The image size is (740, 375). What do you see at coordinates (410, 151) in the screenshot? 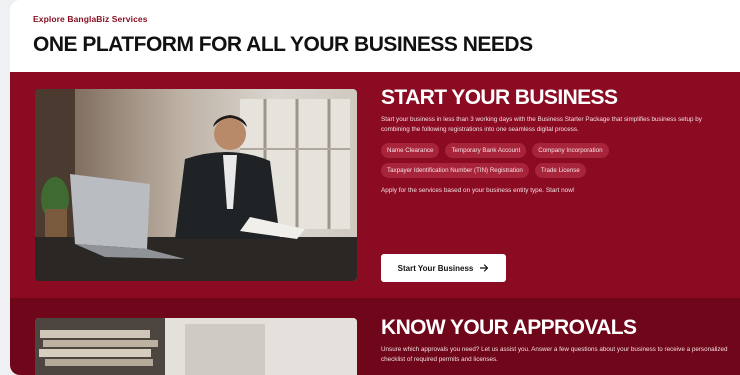
I see `chip-name-clearance: Name Clearance` at bounding box center [410, 151].